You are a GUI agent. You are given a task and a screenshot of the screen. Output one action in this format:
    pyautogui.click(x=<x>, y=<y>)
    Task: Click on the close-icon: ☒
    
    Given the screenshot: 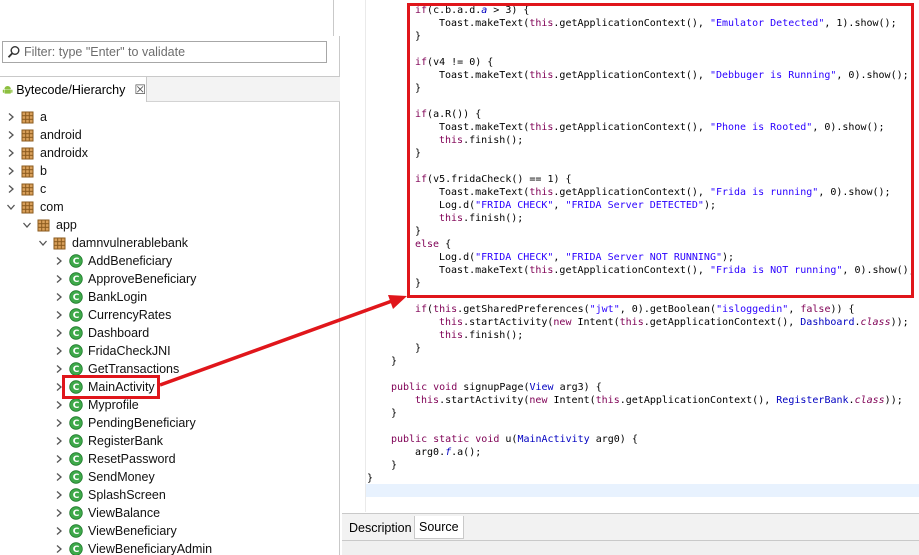 What is the action you would take?
    pyautogui.click(x=140, y=90)
    